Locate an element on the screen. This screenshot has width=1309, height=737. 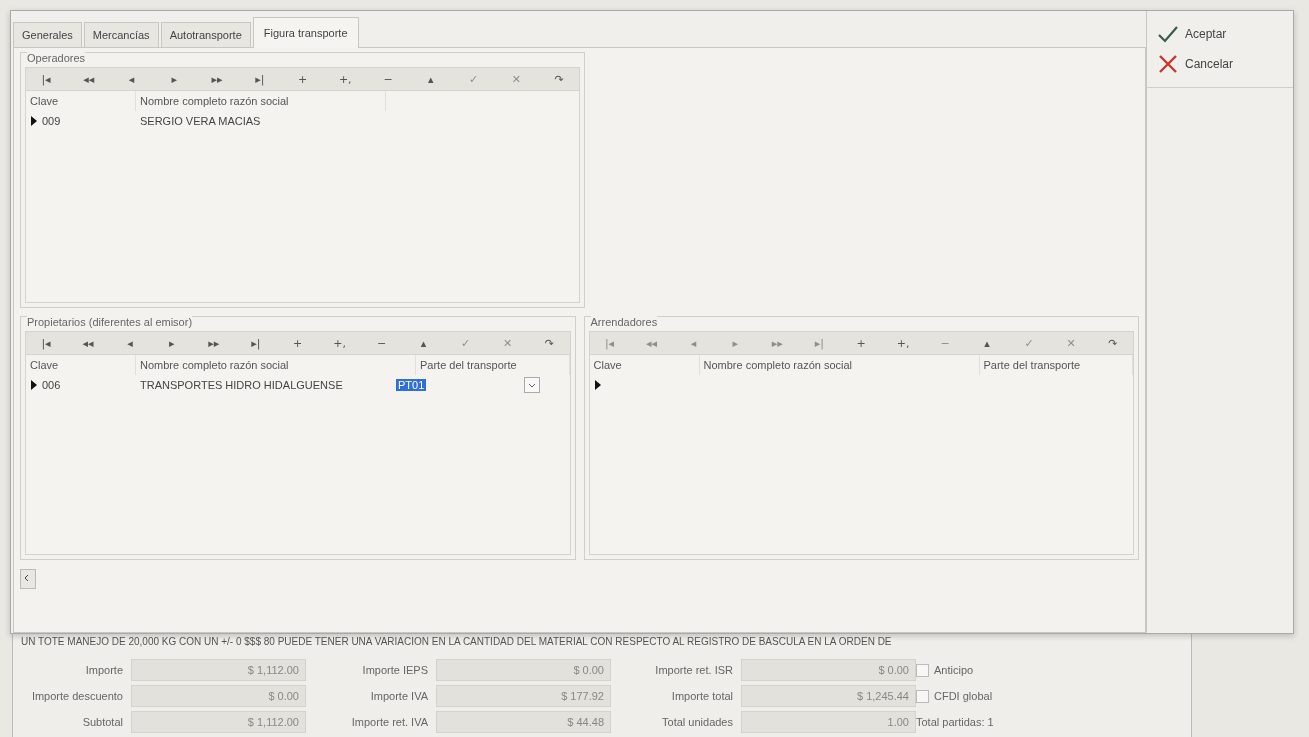
group-title: Propietarios (diferentes al emisor) is located at coordinates (110, 322).